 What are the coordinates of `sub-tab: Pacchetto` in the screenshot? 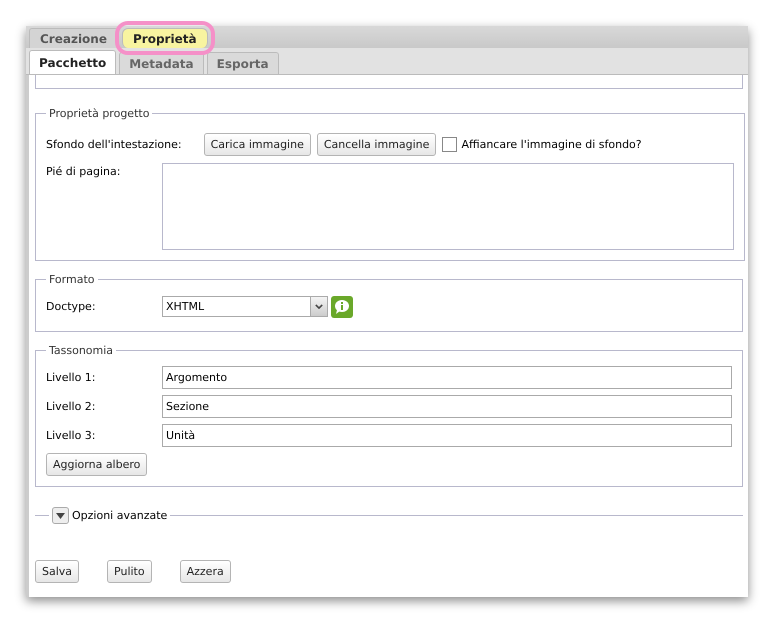 It's located at (72, 62).